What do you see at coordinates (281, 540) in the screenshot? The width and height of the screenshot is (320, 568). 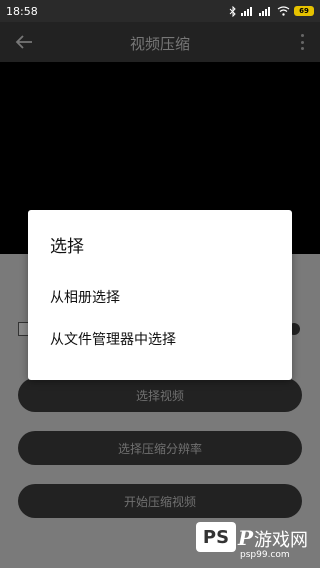 I see `watermark-name: 游戏网` at bounding box center [281, 540].